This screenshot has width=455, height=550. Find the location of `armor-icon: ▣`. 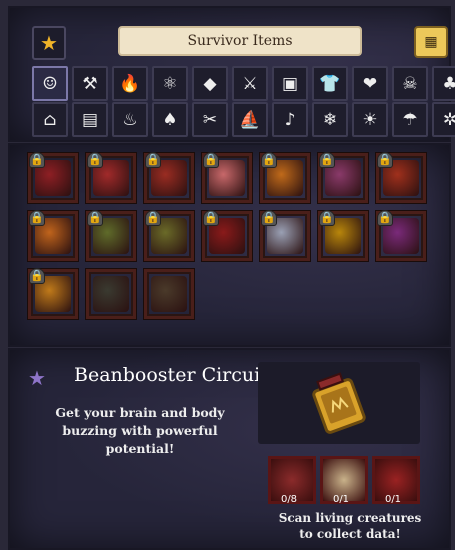

armor-icon: ▣ is located at coordinates (290, 83).